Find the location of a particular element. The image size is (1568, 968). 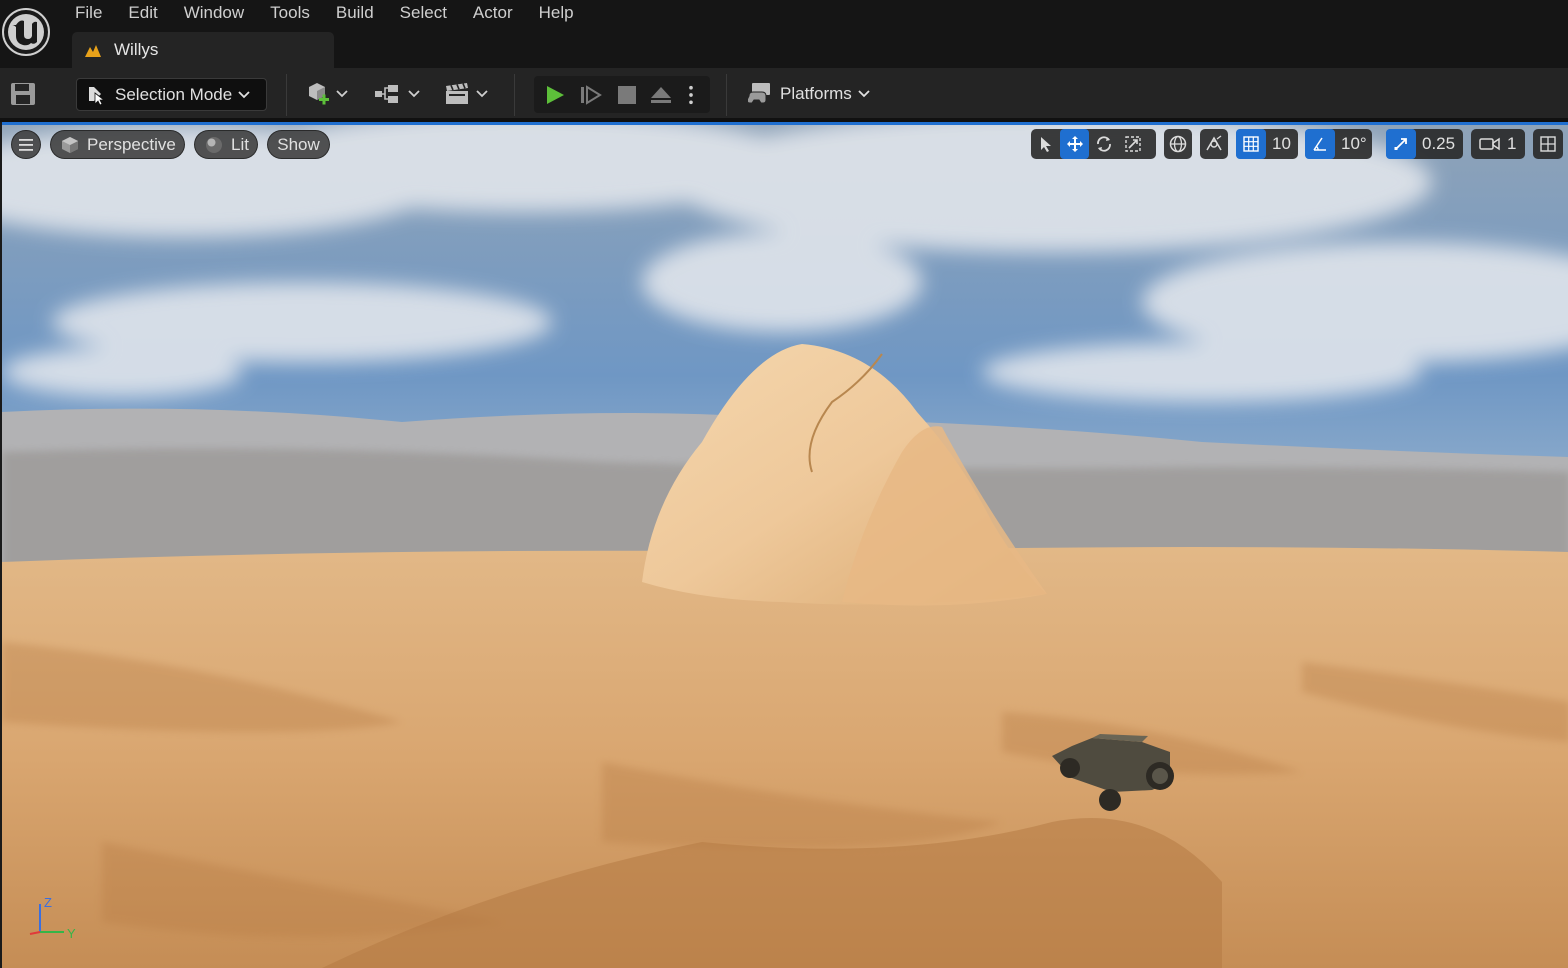

scale-snap-control: 0.25 is located at coordinates (1424, 144).